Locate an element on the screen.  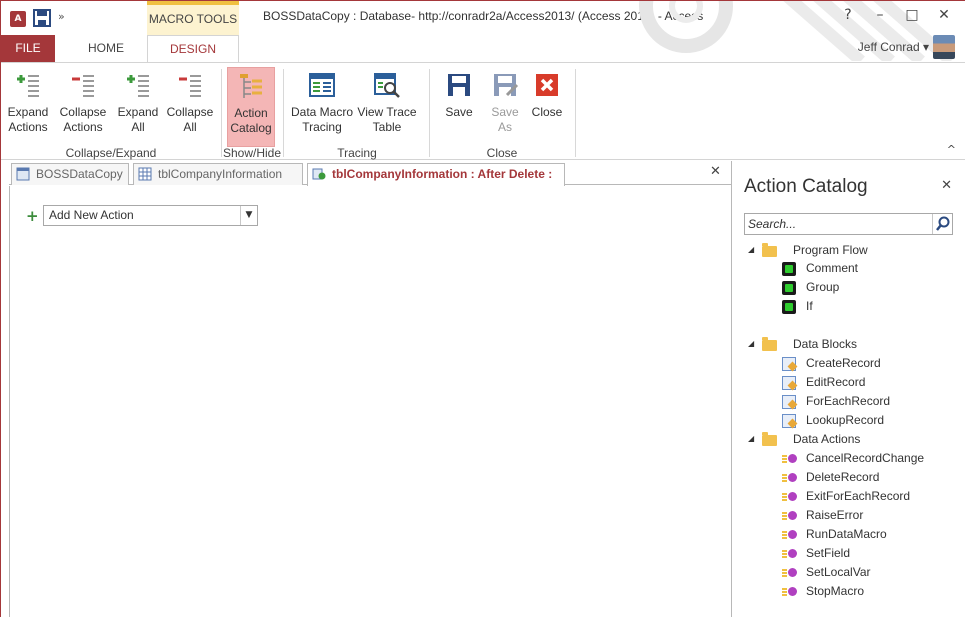
tree-group-label: Data Blocks is located at coordinates (825, 344).